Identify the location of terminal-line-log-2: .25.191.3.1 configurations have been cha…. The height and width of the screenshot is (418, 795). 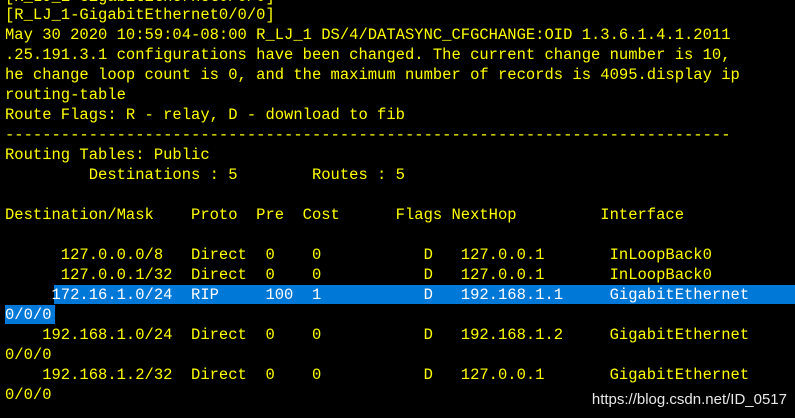
(368, 55).